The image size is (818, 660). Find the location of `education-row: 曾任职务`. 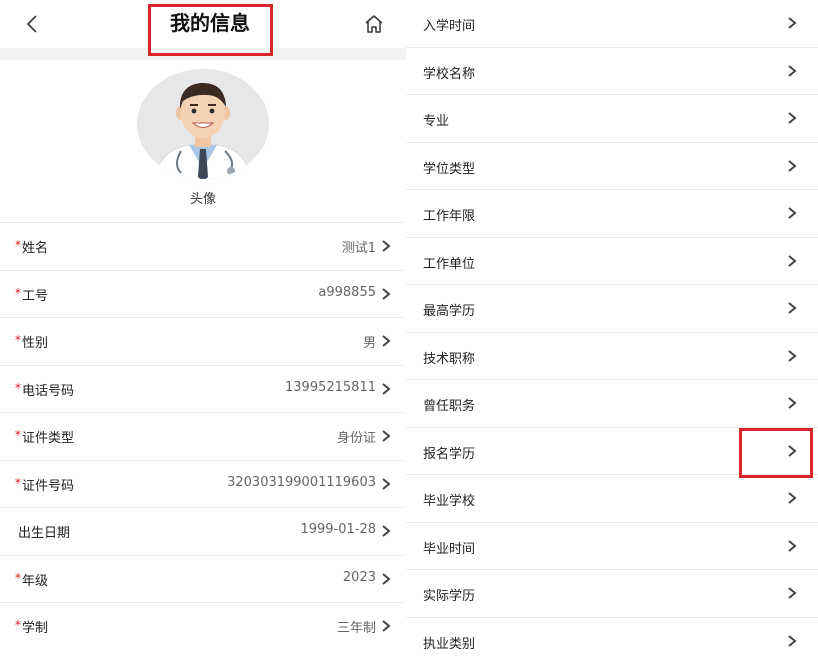

education-row: 曾任职务 is located at coordinates (612, 404).